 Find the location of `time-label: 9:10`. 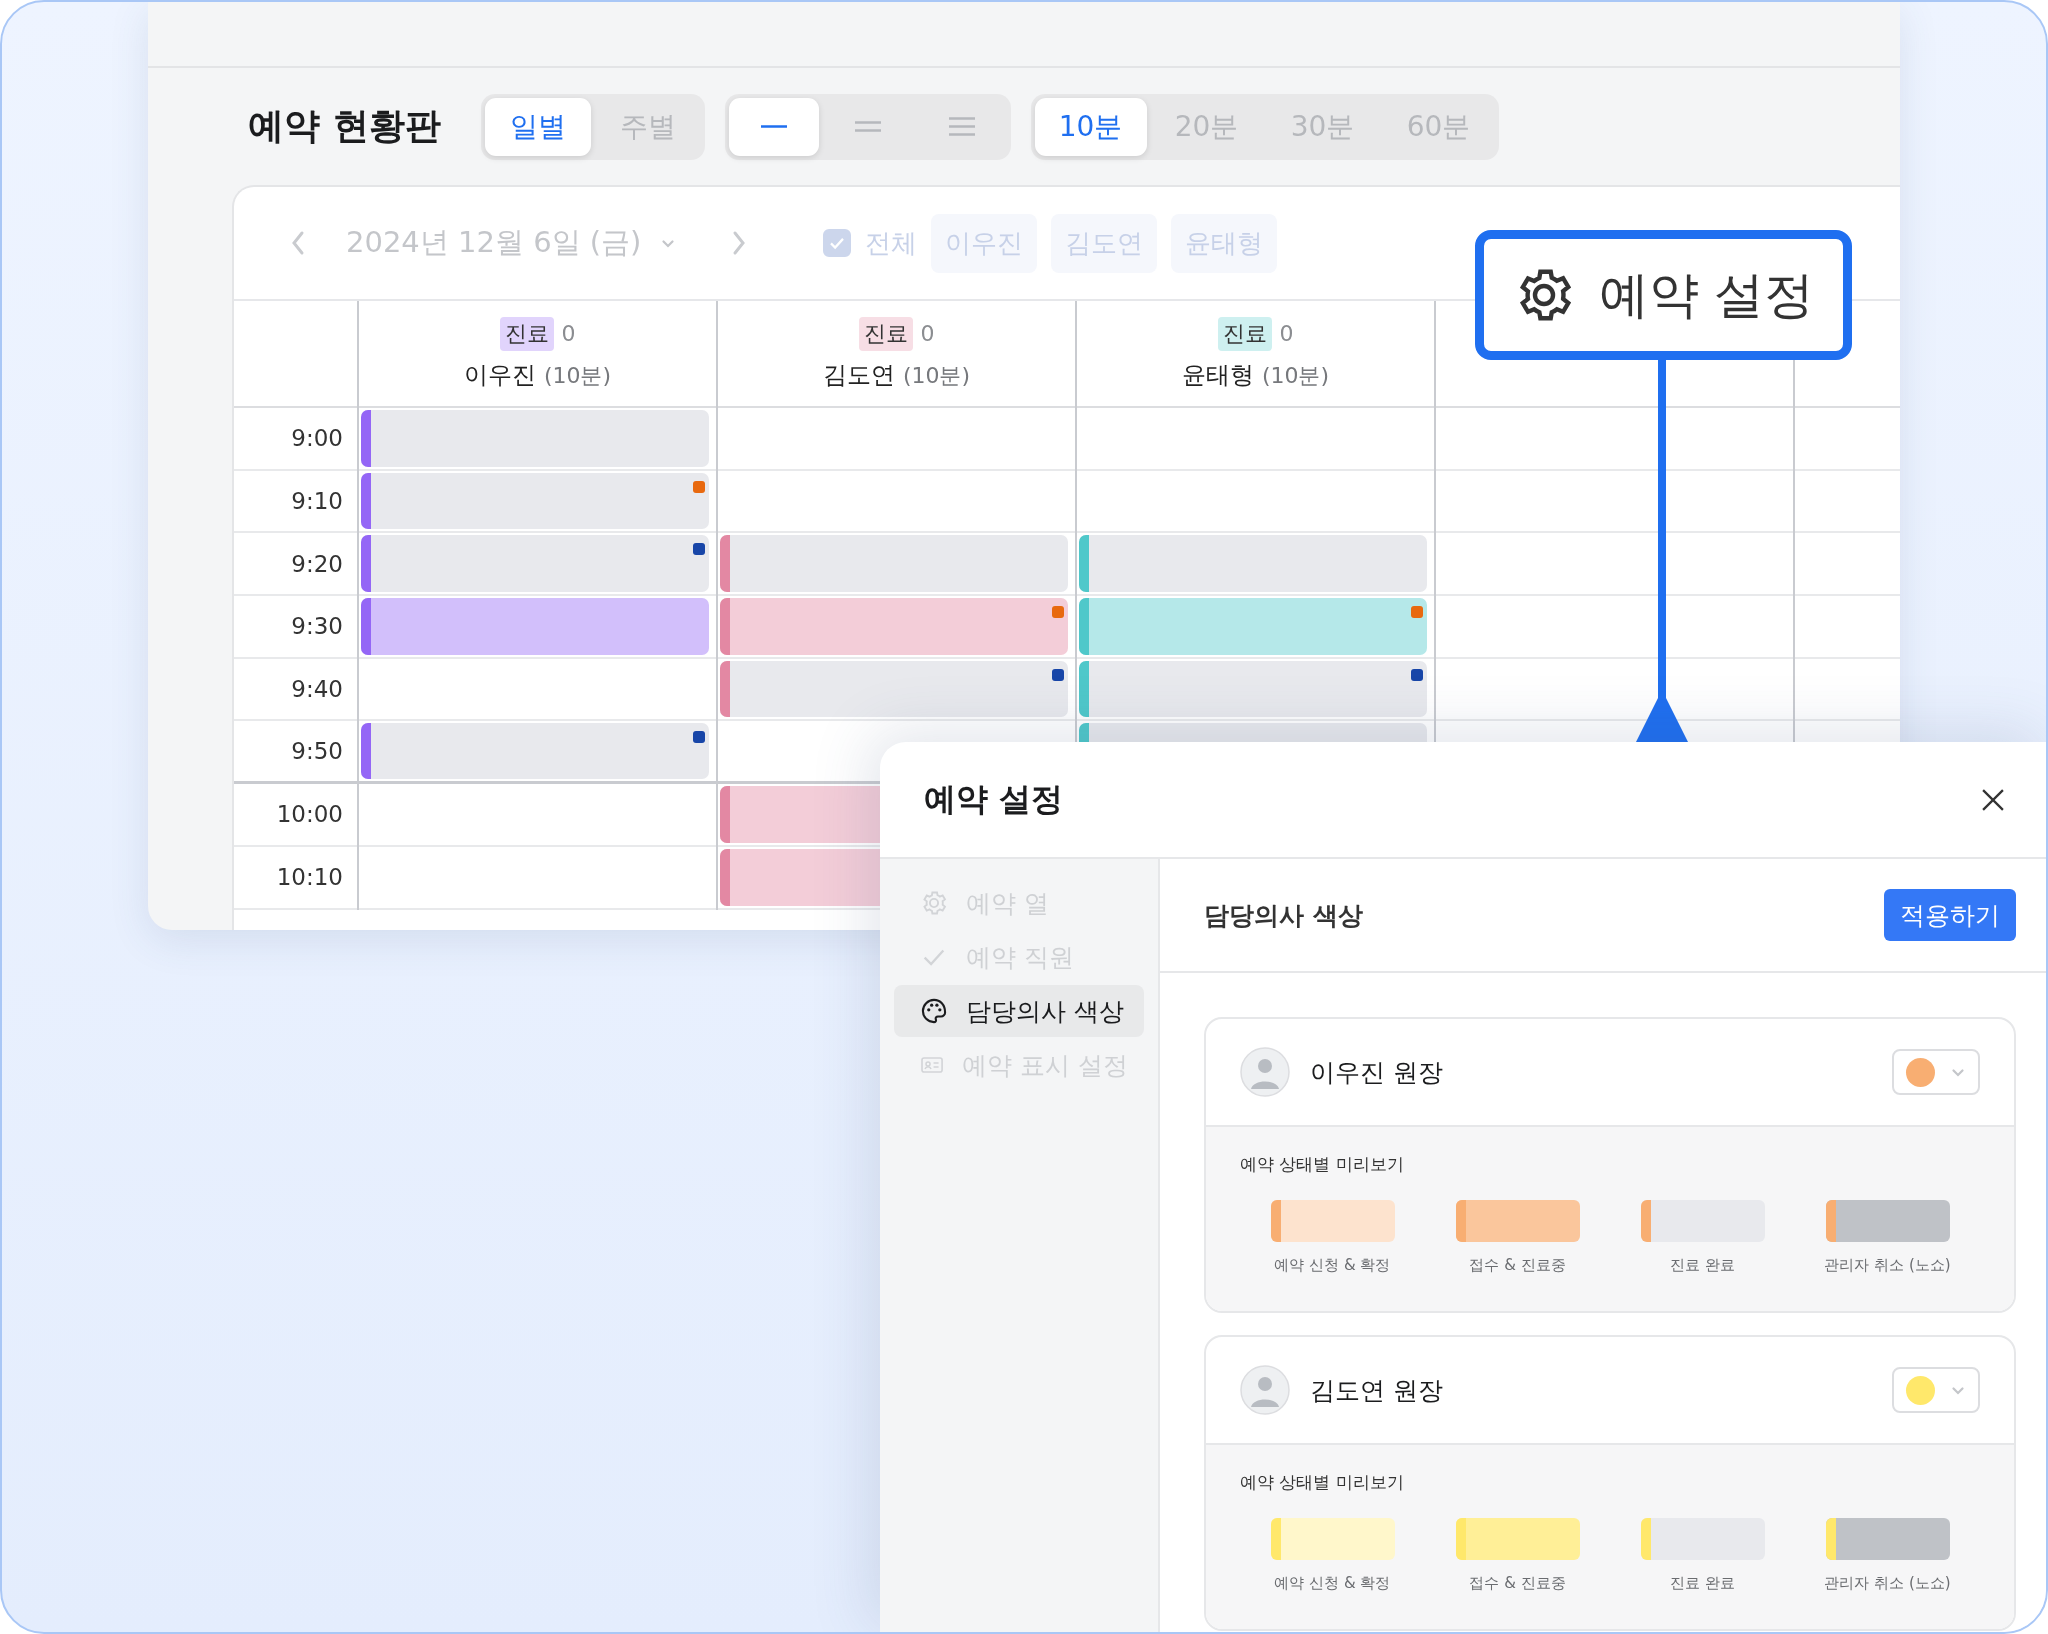

time-label: 9:10 is located at coordinates (295, 502).